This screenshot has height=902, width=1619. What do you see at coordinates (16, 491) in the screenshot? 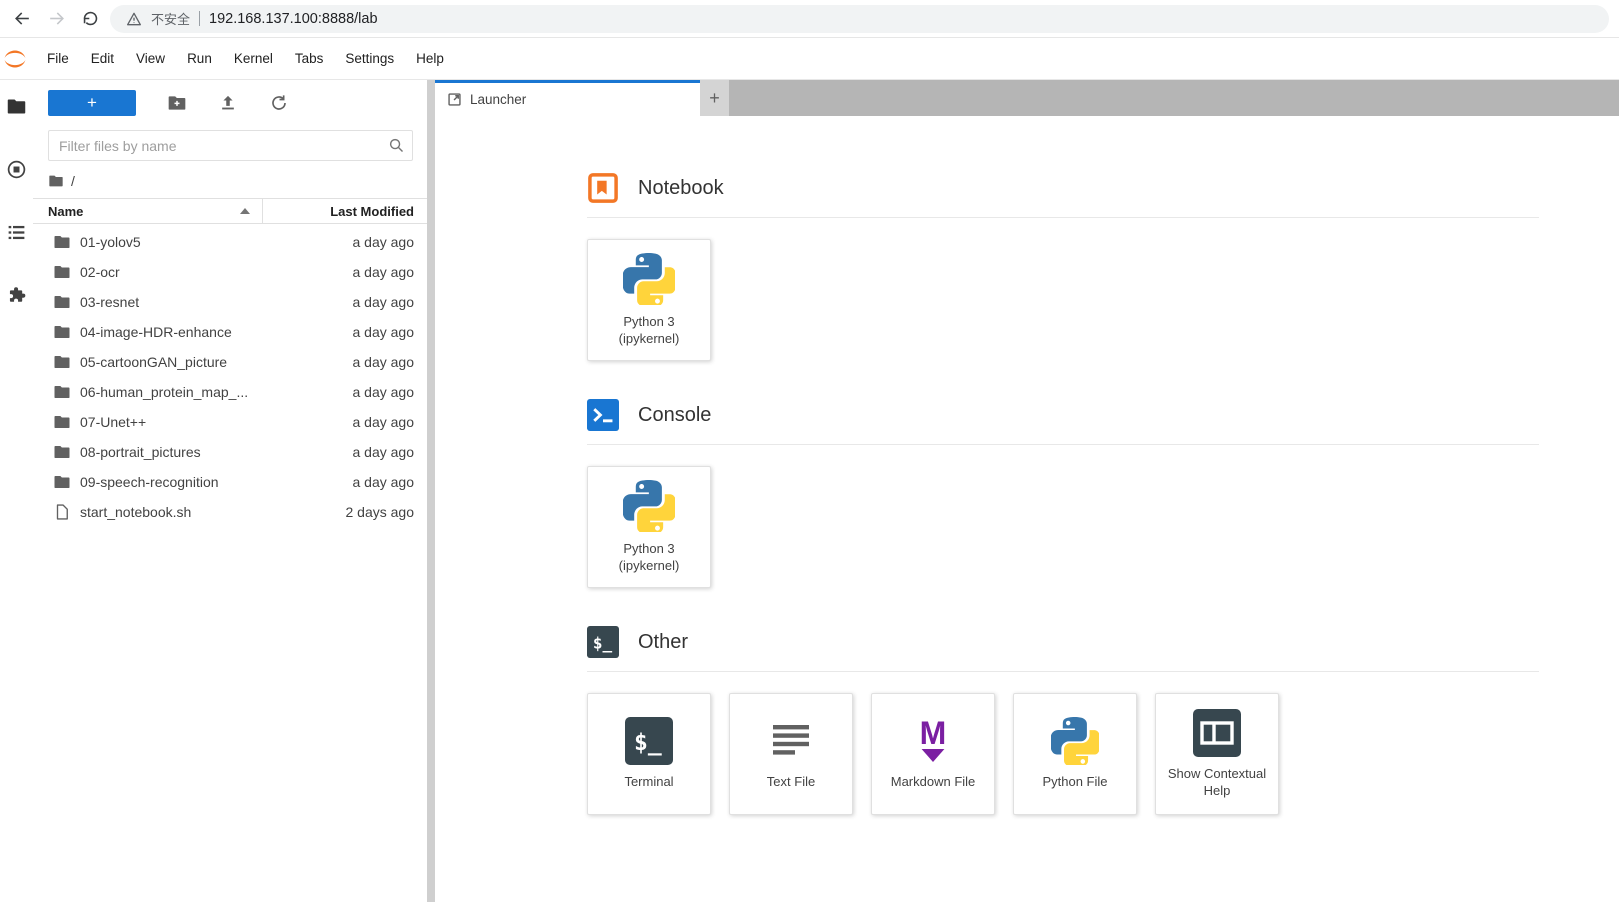
I see `activity-bar` at bounding box center [16, 491].